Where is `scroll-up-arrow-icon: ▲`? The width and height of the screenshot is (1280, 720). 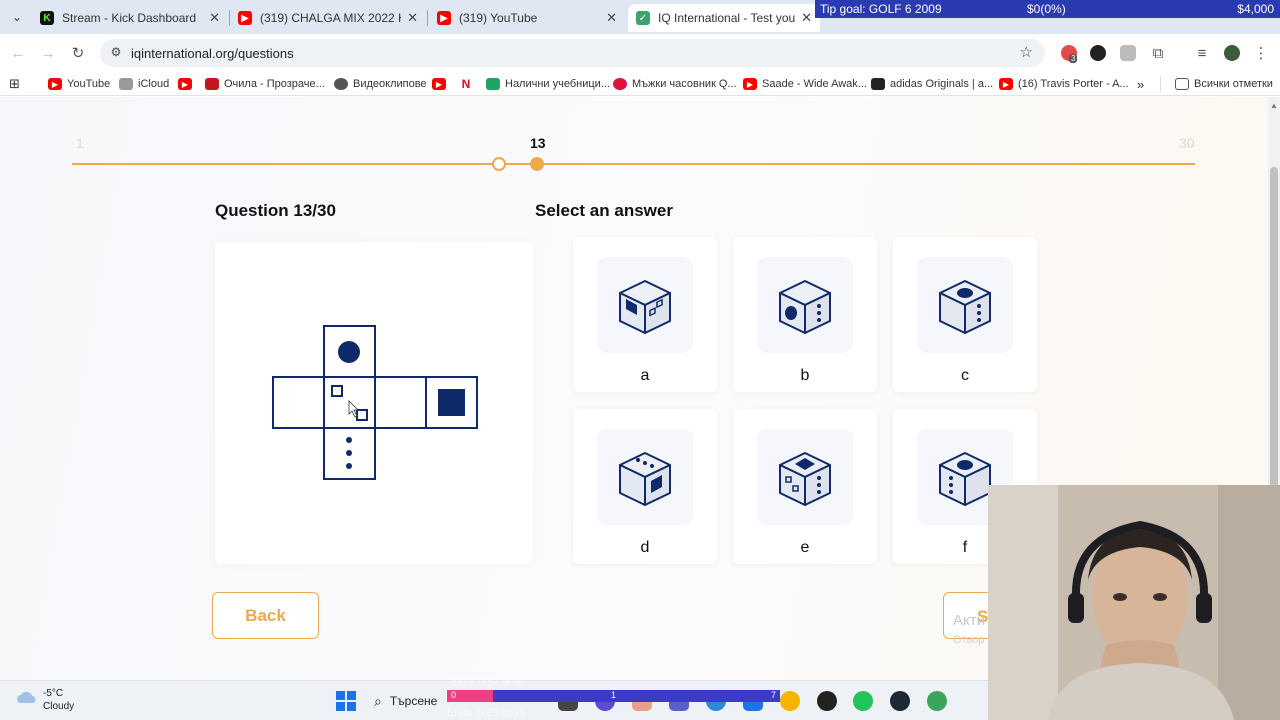
scroll-up-arrow-icon: ▲ is located at coordinates (1274, 105).